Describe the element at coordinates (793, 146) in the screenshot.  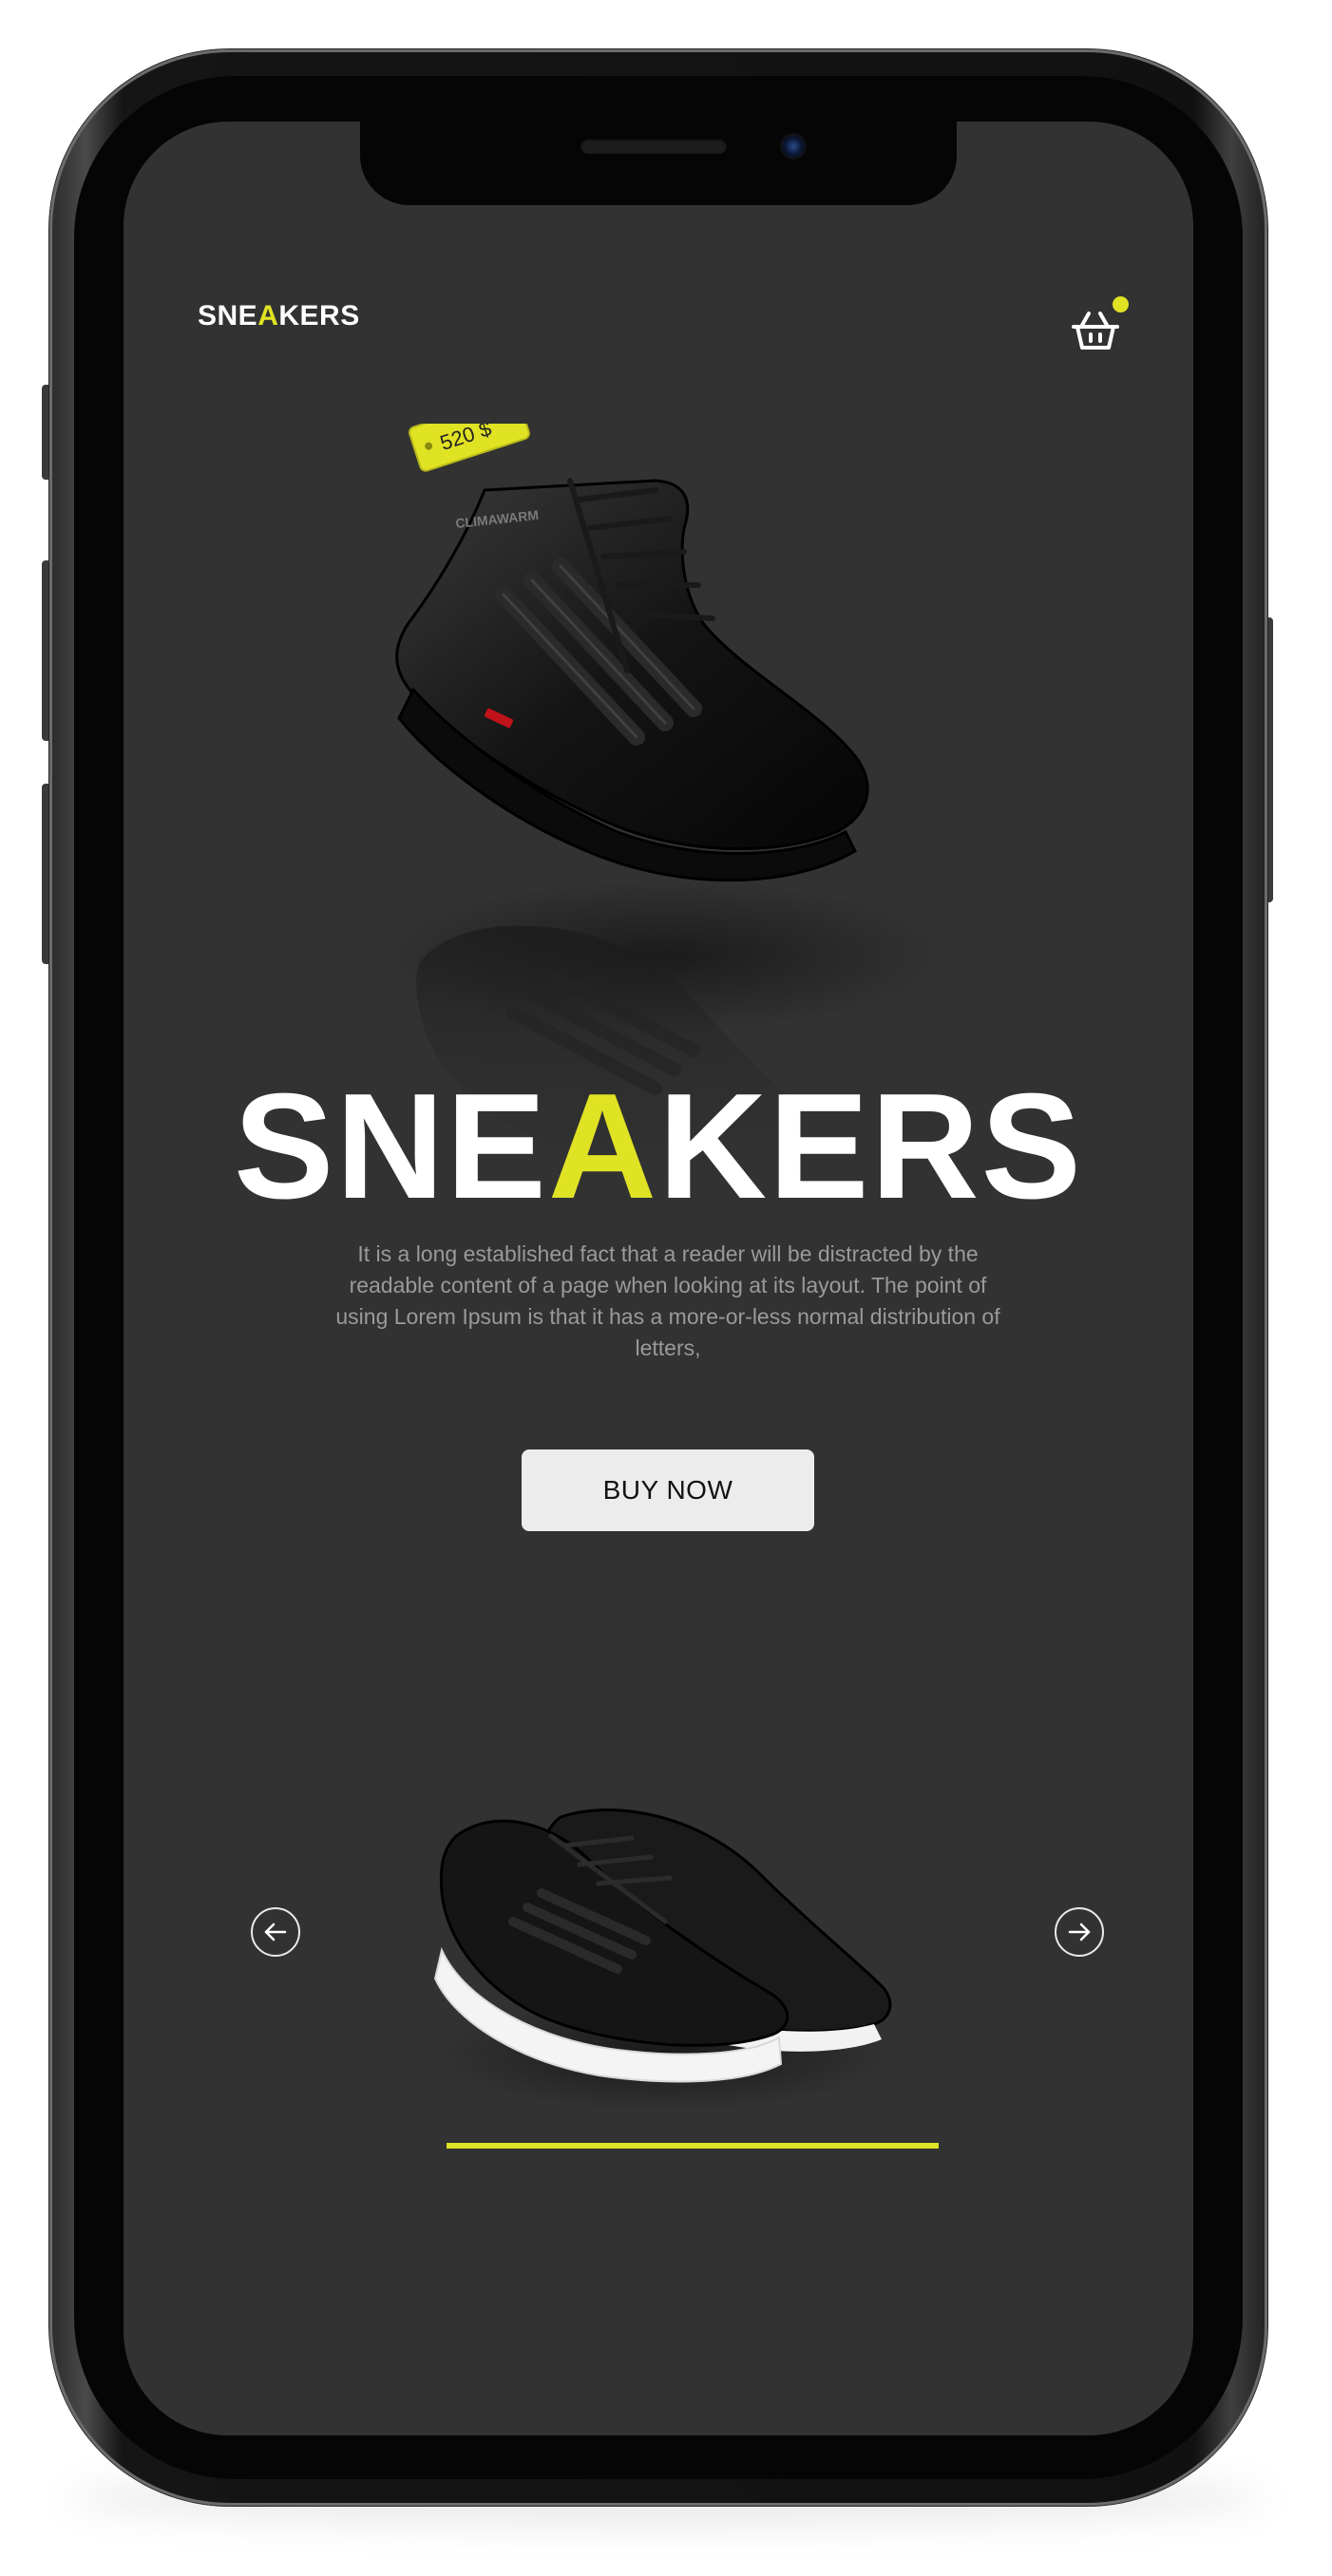
I see `front-camera` at that location.